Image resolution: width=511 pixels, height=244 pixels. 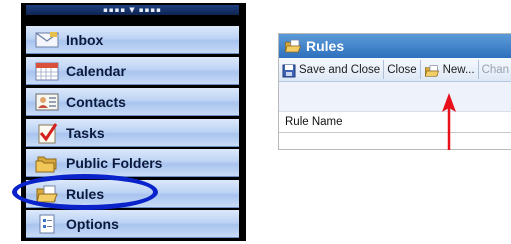 I want to click on change-rule-label: Chan, so click(x=495, y=69).